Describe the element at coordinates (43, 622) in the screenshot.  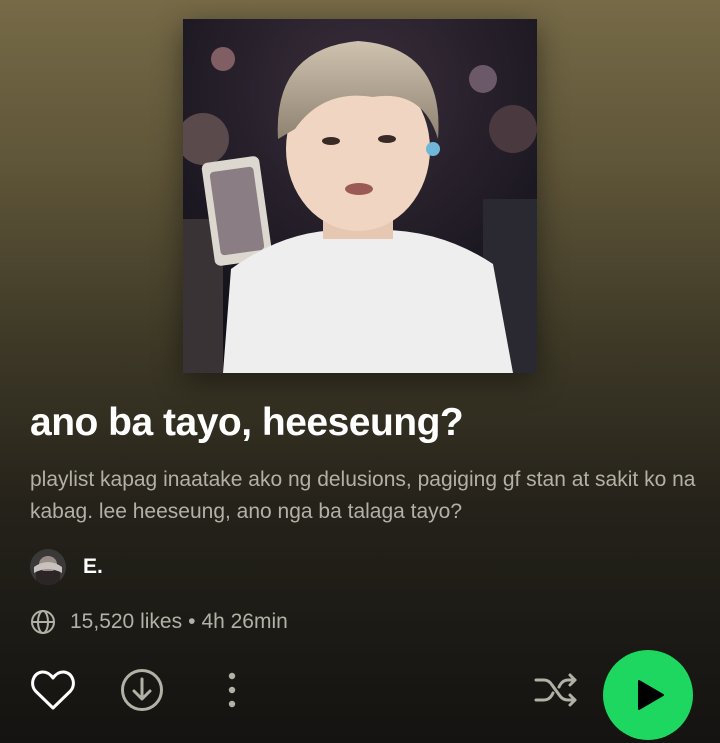
I see `globe-icon` at that location.